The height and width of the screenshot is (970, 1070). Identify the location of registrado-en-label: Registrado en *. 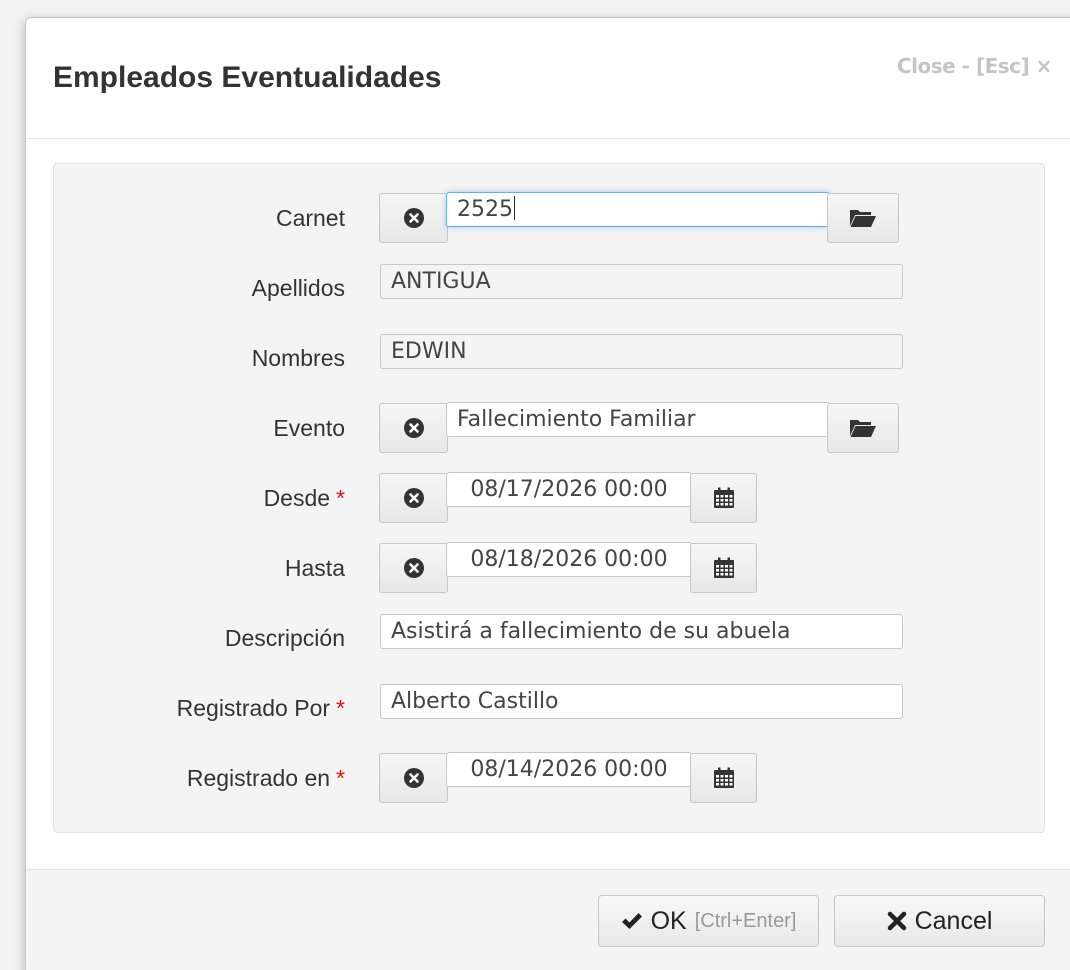
(266, 778).